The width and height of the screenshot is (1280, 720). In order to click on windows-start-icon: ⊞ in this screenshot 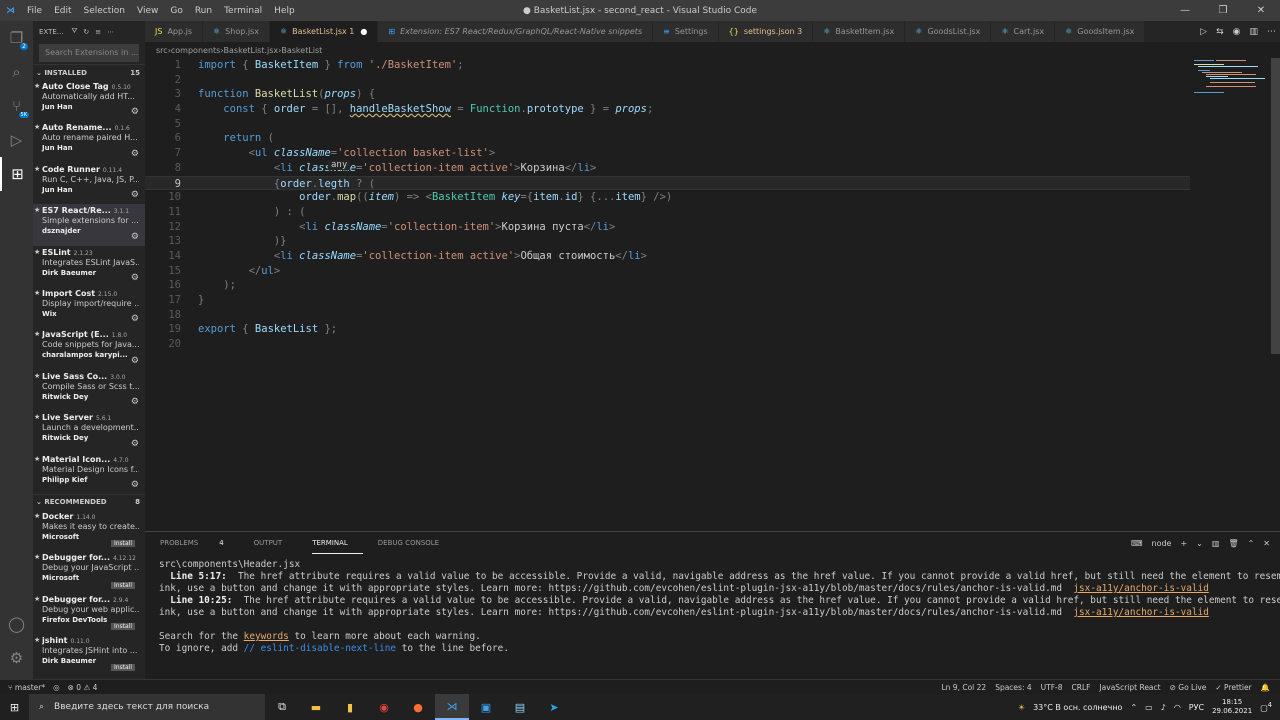, I will do `click(14, 707)`.